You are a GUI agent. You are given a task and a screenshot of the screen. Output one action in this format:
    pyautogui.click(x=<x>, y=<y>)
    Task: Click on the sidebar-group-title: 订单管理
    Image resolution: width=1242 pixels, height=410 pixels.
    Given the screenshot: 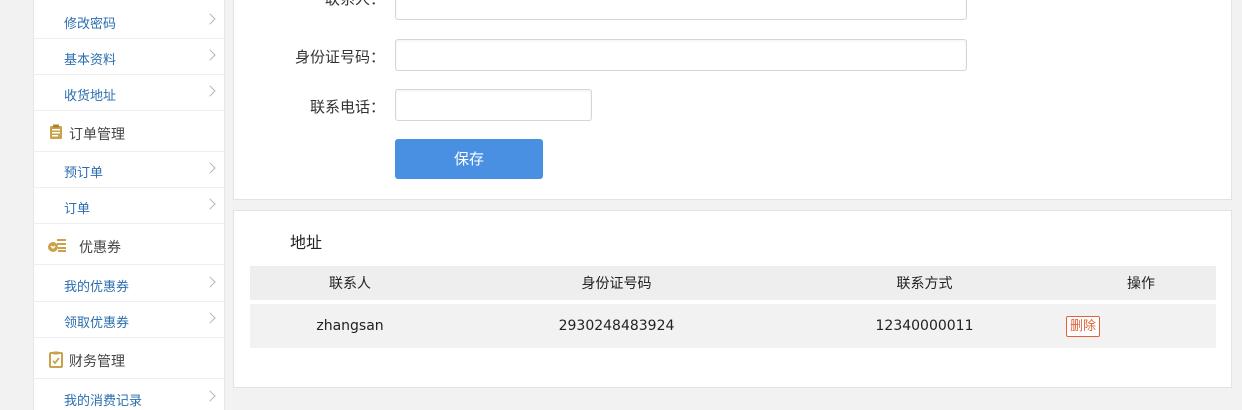 What is the action you would take?
    pyautogui.click(x=97, y=135)
    